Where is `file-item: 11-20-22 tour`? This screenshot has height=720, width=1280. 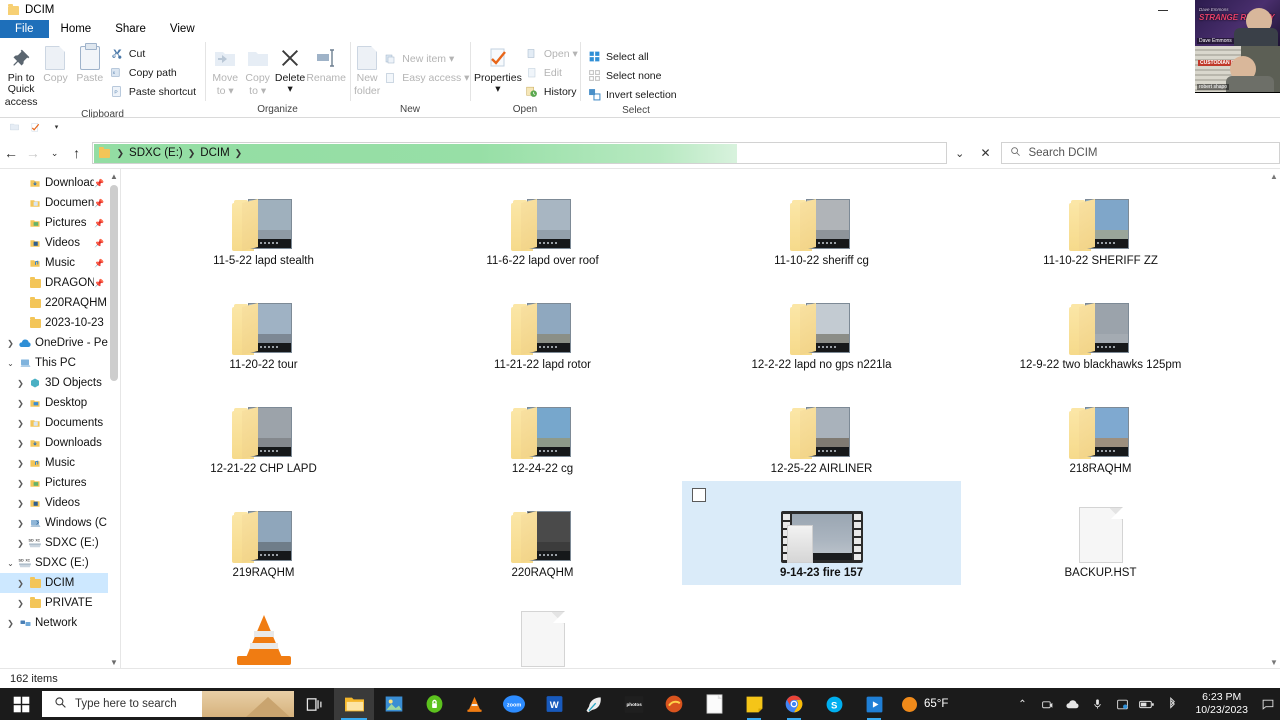
file-item: 11-20-22 tour is located at coordinates (263, 325).